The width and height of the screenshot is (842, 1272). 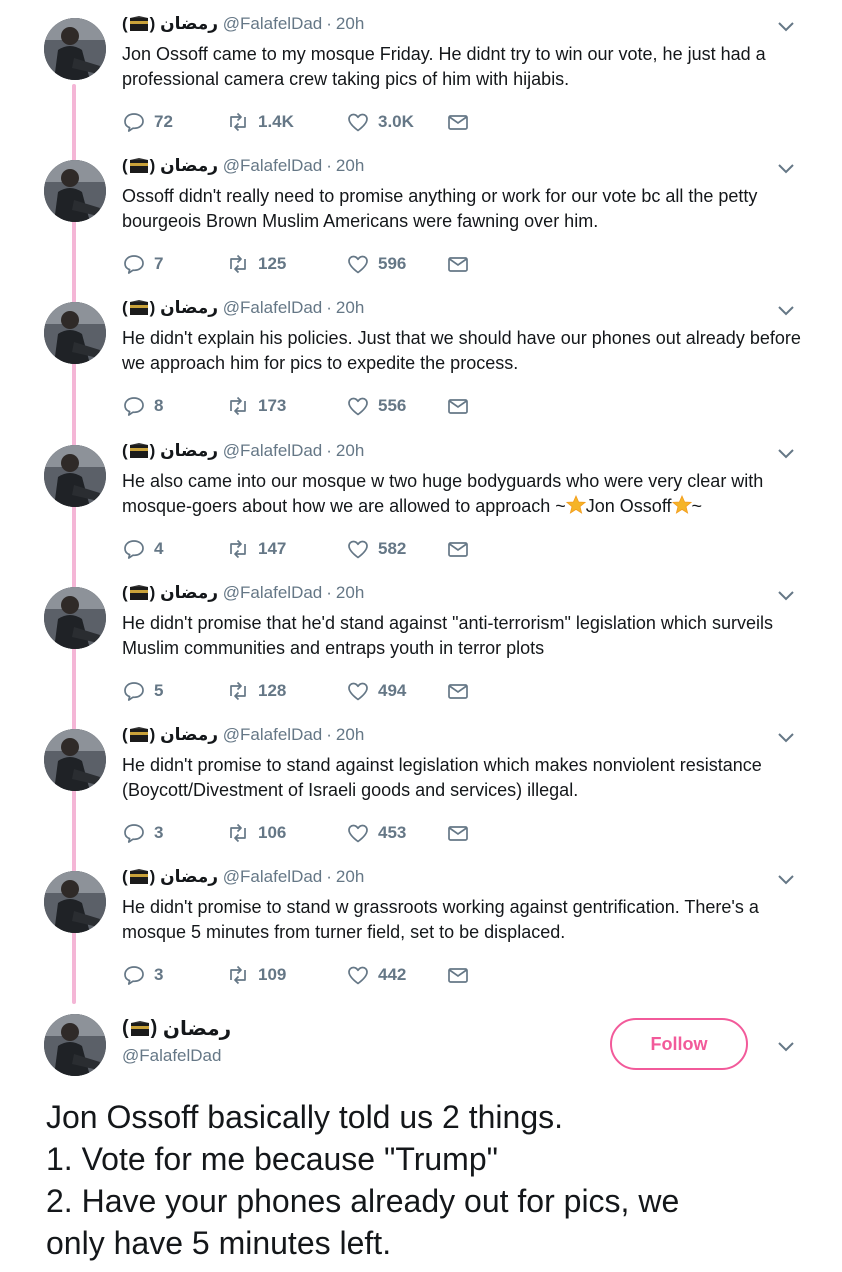 I want to click on tweet-actions: 4 147 582, so click(x=296, y=549).